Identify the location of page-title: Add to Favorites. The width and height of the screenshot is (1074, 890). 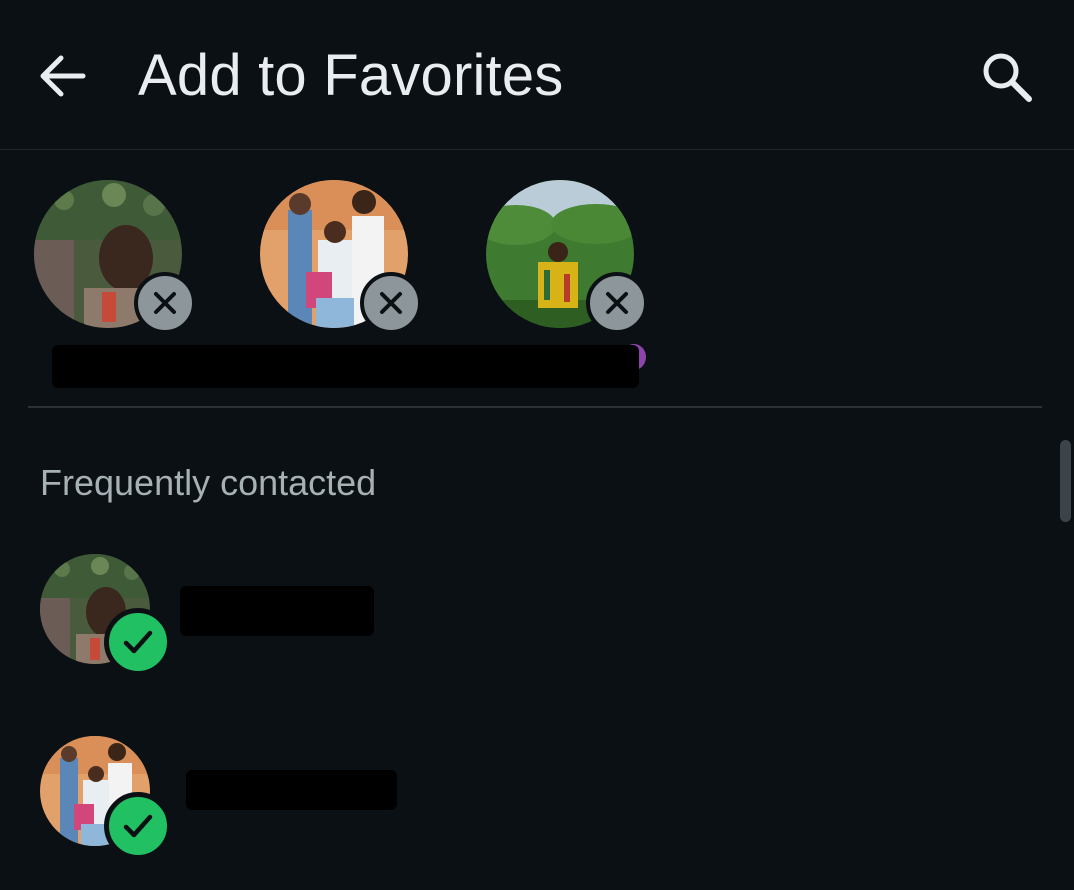
(351, 75).